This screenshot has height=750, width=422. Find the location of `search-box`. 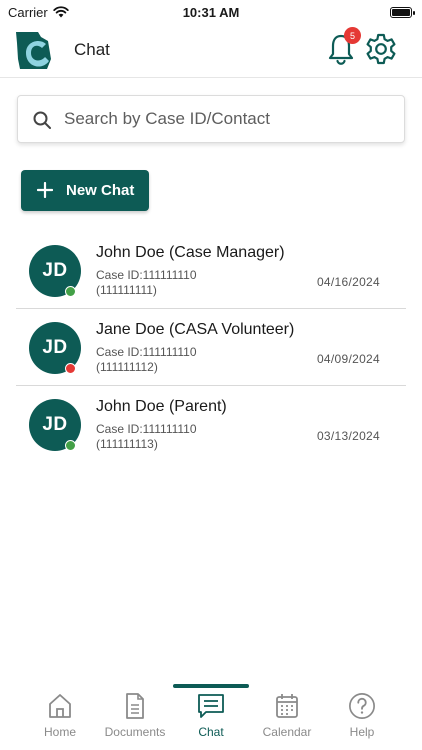

search-box is located at coordinates (211, 119).